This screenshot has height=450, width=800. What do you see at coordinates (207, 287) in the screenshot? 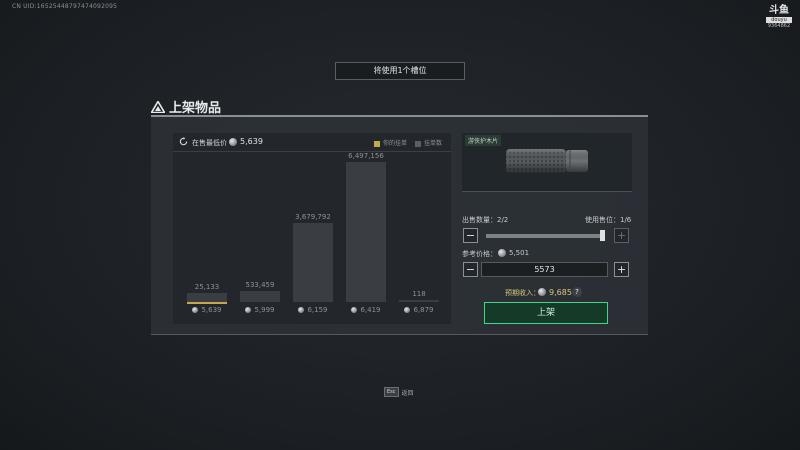
I see `bar-count-label: 25,133` at bounding box center [207, 287].